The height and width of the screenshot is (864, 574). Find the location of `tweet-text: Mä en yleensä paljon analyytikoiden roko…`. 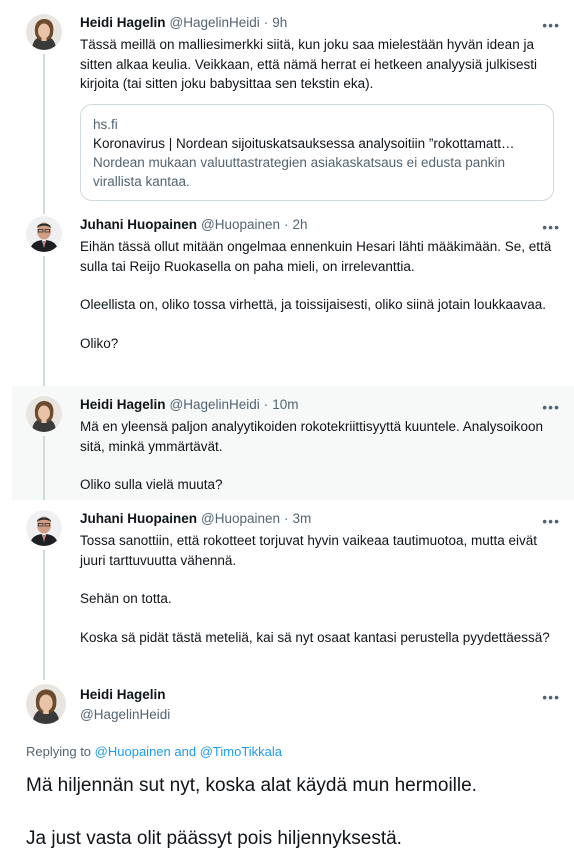

tweet-text: Mä en yleensä paljon analyytikoiden roko… is located at coordinates (320, 456).